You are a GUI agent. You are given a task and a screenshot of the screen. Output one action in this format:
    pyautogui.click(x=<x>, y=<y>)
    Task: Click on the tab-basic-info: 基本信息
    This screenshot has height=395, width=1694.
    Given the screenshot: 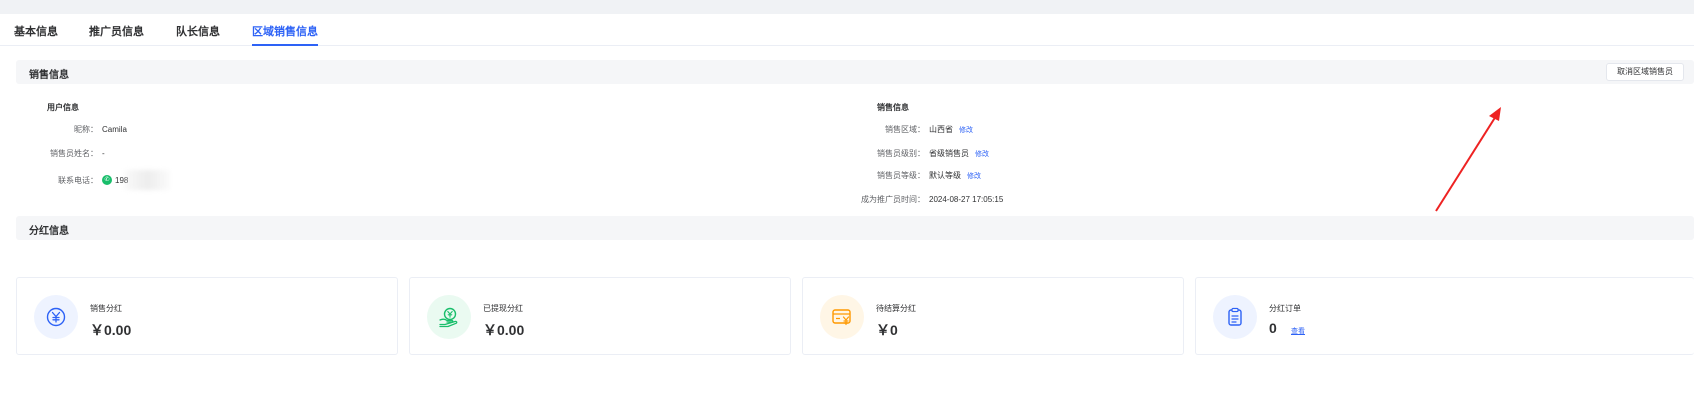 What is the action you would take?
    pyautogui.click(x=36, y=31)
    